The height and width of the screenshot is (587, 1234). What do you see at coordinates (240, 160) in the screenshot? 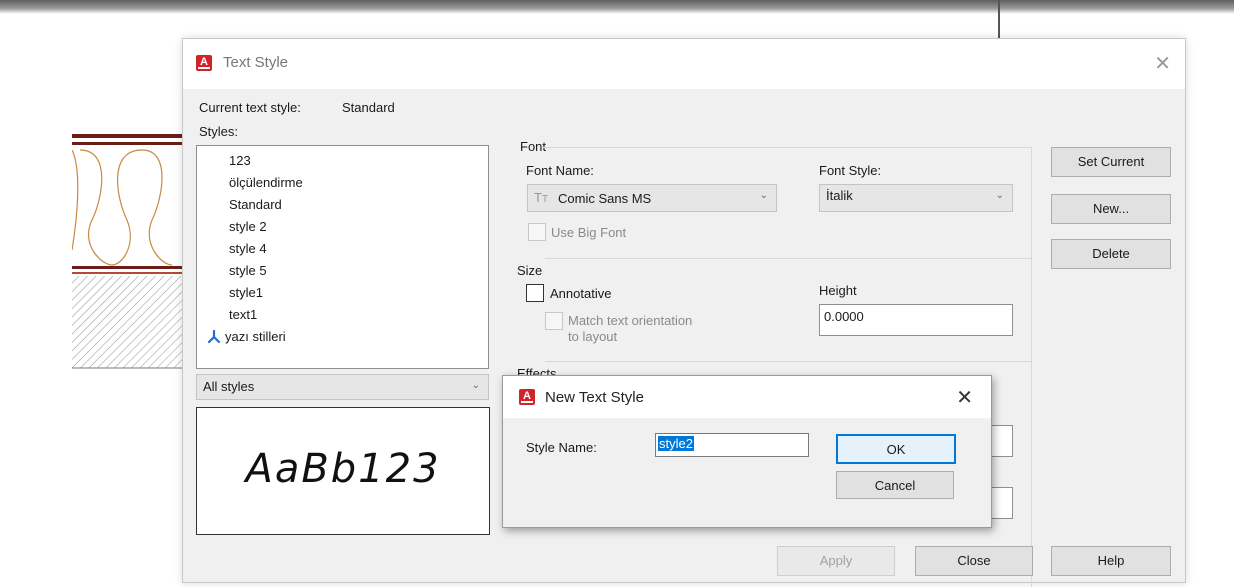
I see `list-item: 123` at bounding box center [240, 160].